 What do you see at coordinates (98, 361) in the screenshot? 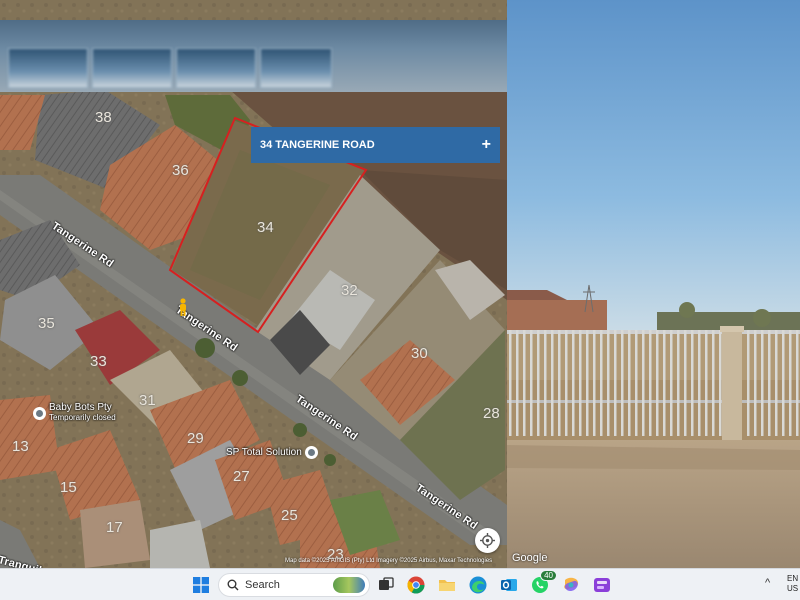
I see `lot-number: 33` at bounding box center [98, 361].